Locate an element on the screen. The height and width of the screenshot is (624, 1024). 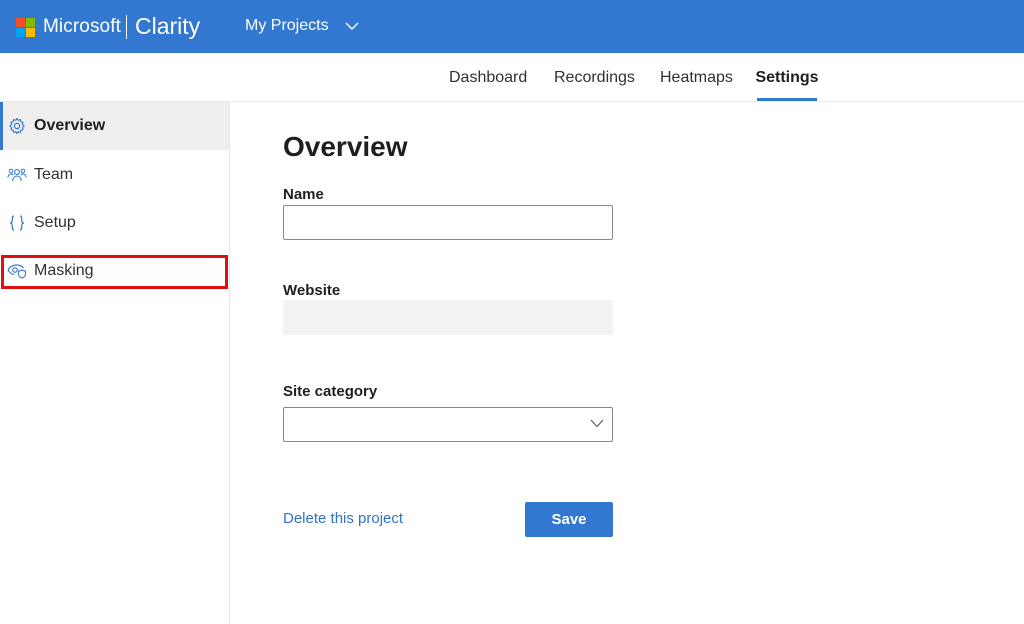
top-header: Microsoft Clarity My Projects is located at coordinates (512, 26).